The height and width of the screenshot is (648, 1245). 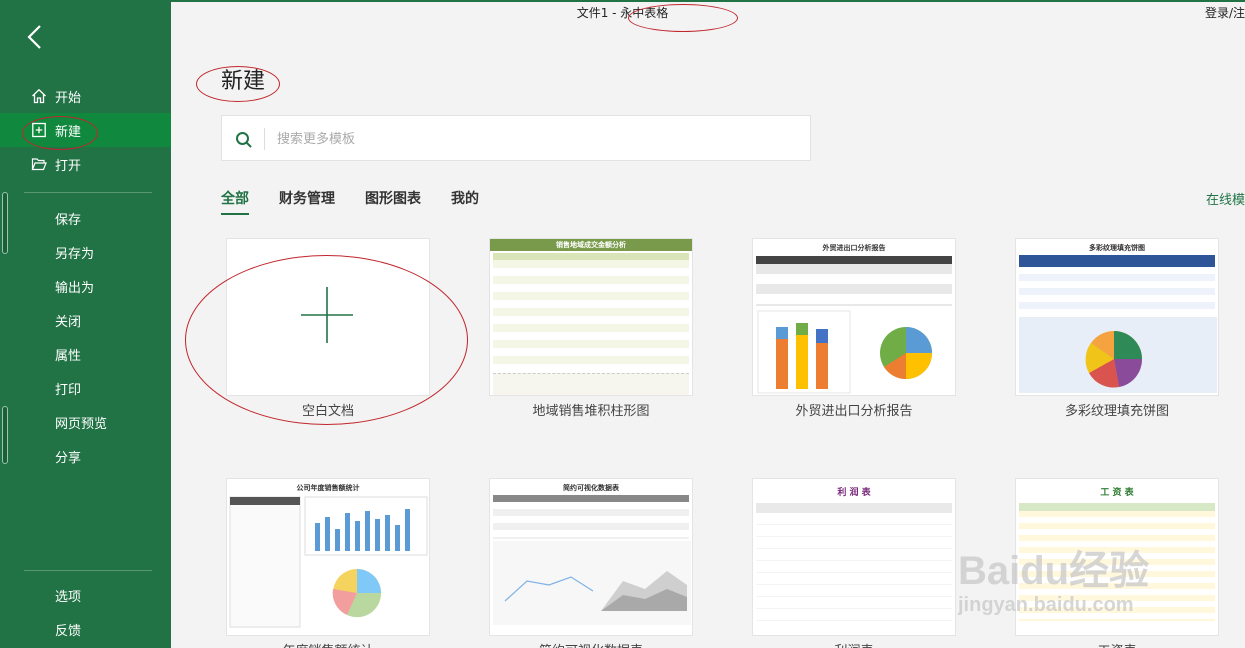 What do you see at coordinates (591, 411) in the screenshot?
I see `template-label: 地域销售堆积柱形图` at bounding box center [591, 411].